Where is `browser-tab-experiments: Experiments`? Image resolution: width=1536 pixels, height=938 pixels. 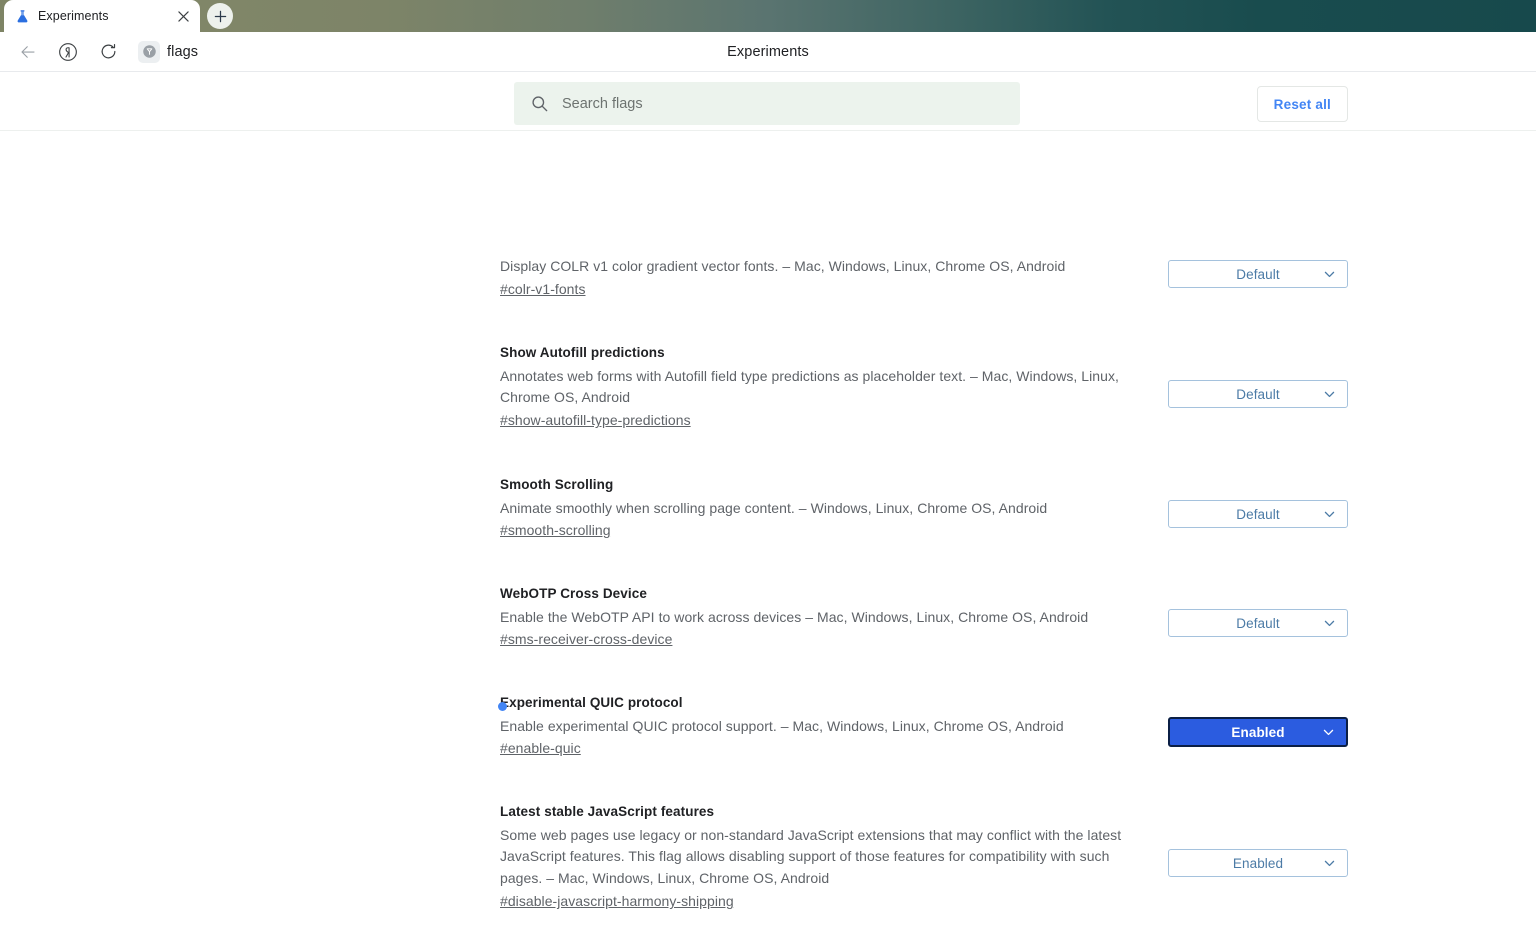 browser-tab-experiments: Experiments is located at coordinates (102, 16).